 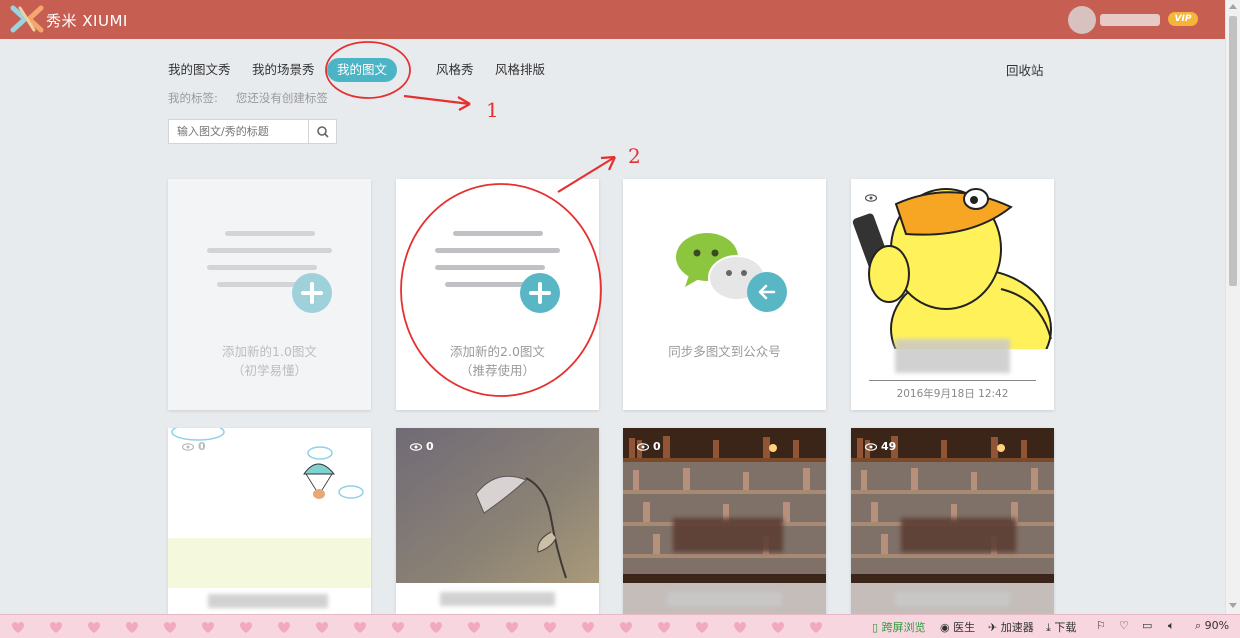 What do you see at coordinates (1082, 20) in the screenshot?
I see `avatar` at bounding box center [1082, 20].